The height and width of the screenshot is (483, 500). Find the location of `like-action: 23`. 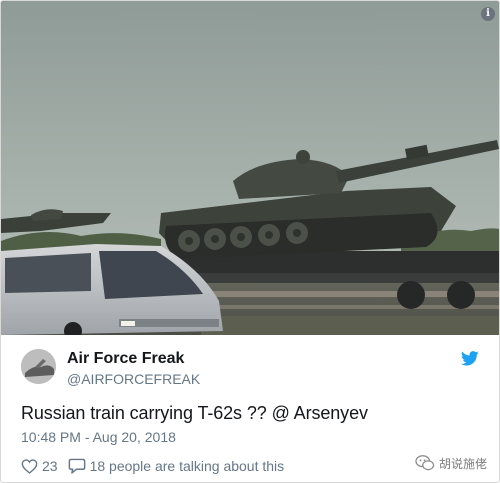

like-action: 23 is located at coordinates (39, 466).